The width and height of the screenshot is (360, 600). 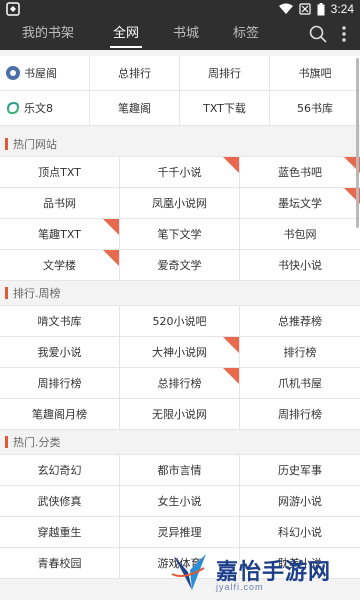 I want to click on top-tab-bar: 我的书架 全网 书城 标签, so click(x=180, y=34).